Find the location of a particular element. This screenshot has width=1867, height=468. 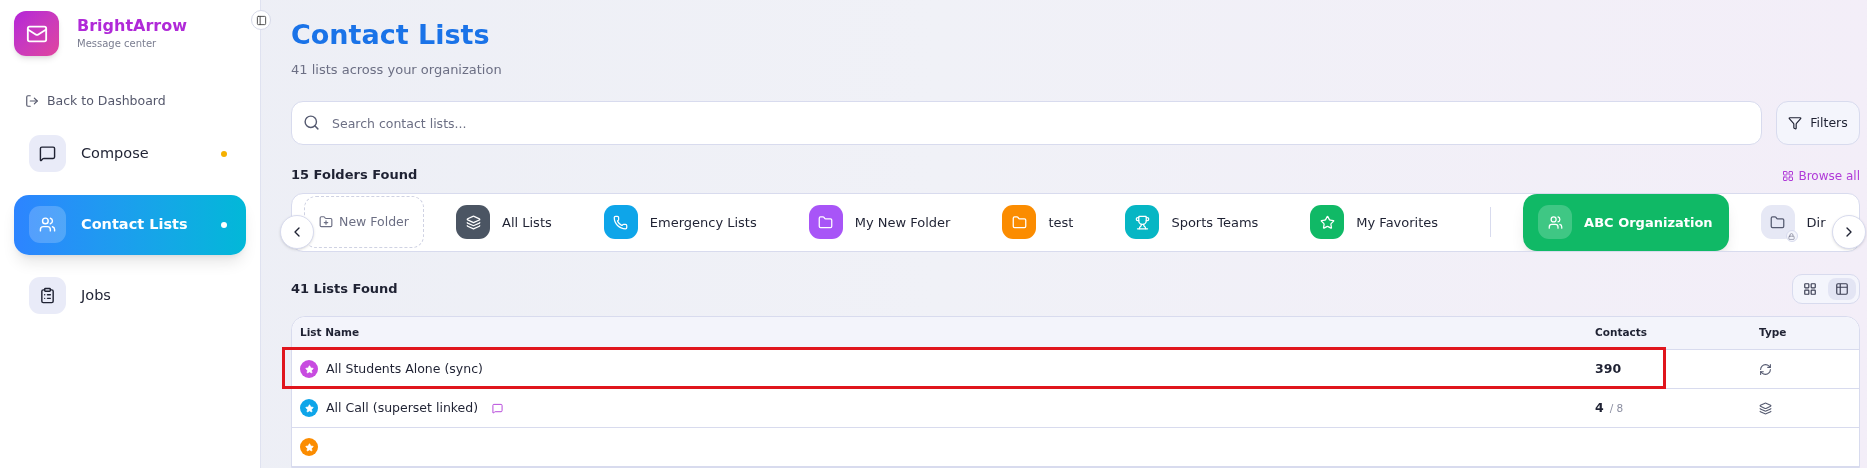

folder-plus-icon is located at coordinates (326, 222).